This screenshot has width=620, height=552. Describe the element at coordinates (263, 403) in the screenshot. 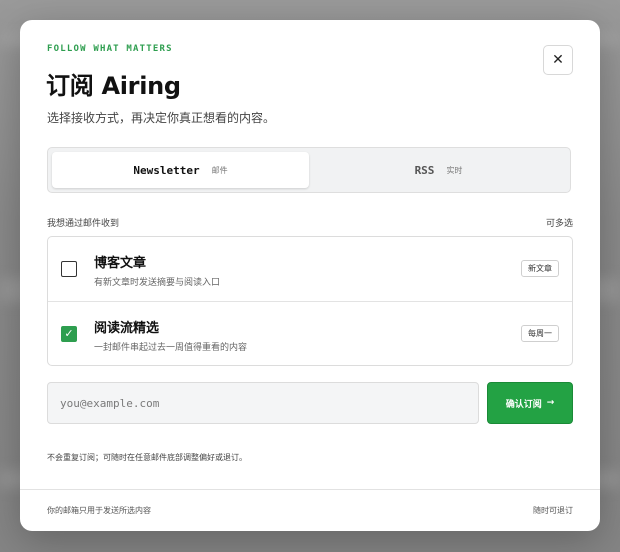

I see `email-input` at that location.